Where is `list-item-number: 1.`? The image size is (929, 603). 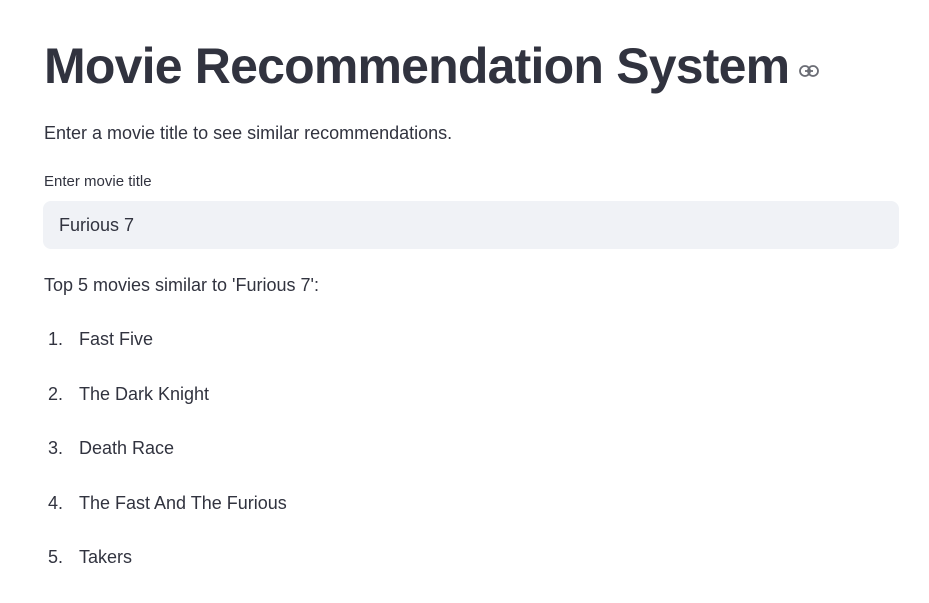 list-item-number: 1. is located at coordinates (56, 339).